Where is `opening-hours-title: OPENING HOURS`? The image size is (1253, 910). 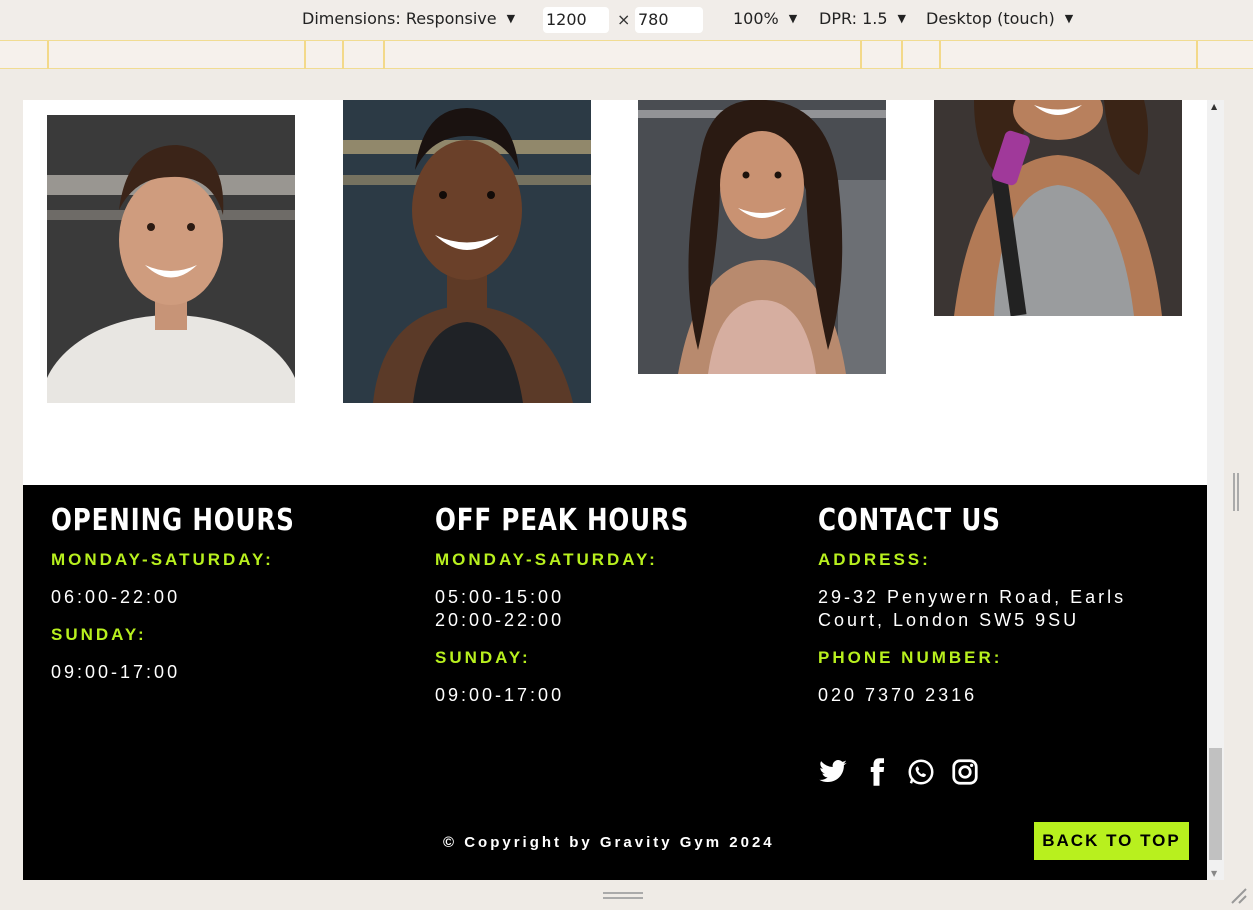
opening-hours-title: OPENING HOURS is located at coordinates (173, 520).